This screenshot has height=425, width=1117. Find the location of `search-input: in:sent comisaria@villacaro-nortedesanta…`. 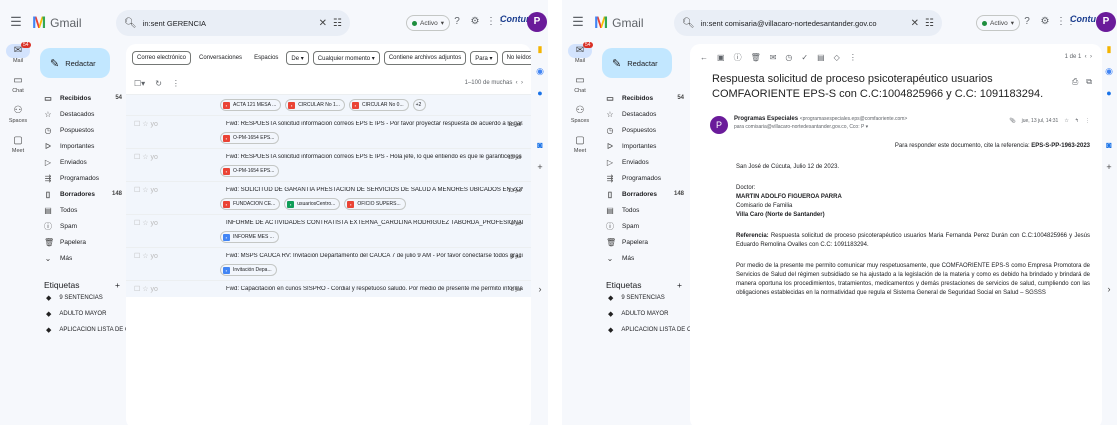

search-input: in:sent comisaria@villacaro-nortedesanta… is located at coordinates (803, 23).